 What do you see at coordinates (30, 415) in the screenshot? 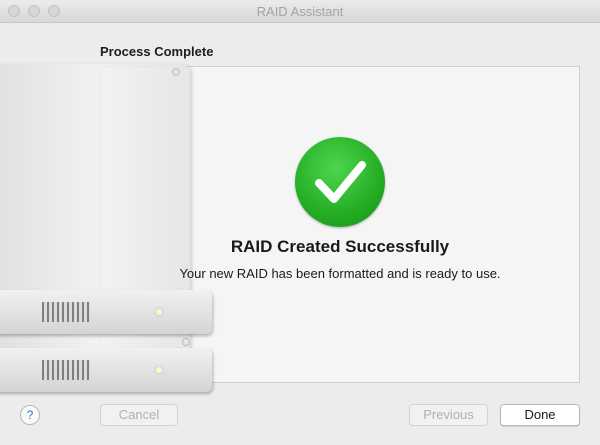
I see `help-button: ?` at bounding box center [30, 415].